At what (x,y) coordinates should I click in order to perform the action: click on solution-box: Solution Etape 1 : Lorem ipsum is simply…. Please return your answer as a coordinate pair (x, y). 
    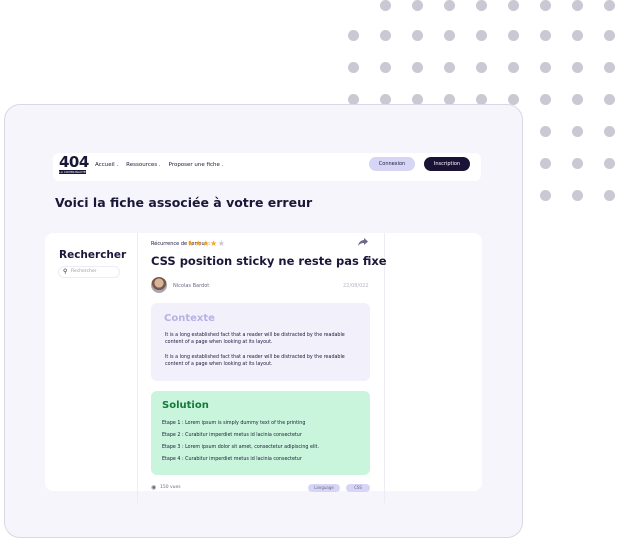
    Looking at the image, I should click on (260, 433).